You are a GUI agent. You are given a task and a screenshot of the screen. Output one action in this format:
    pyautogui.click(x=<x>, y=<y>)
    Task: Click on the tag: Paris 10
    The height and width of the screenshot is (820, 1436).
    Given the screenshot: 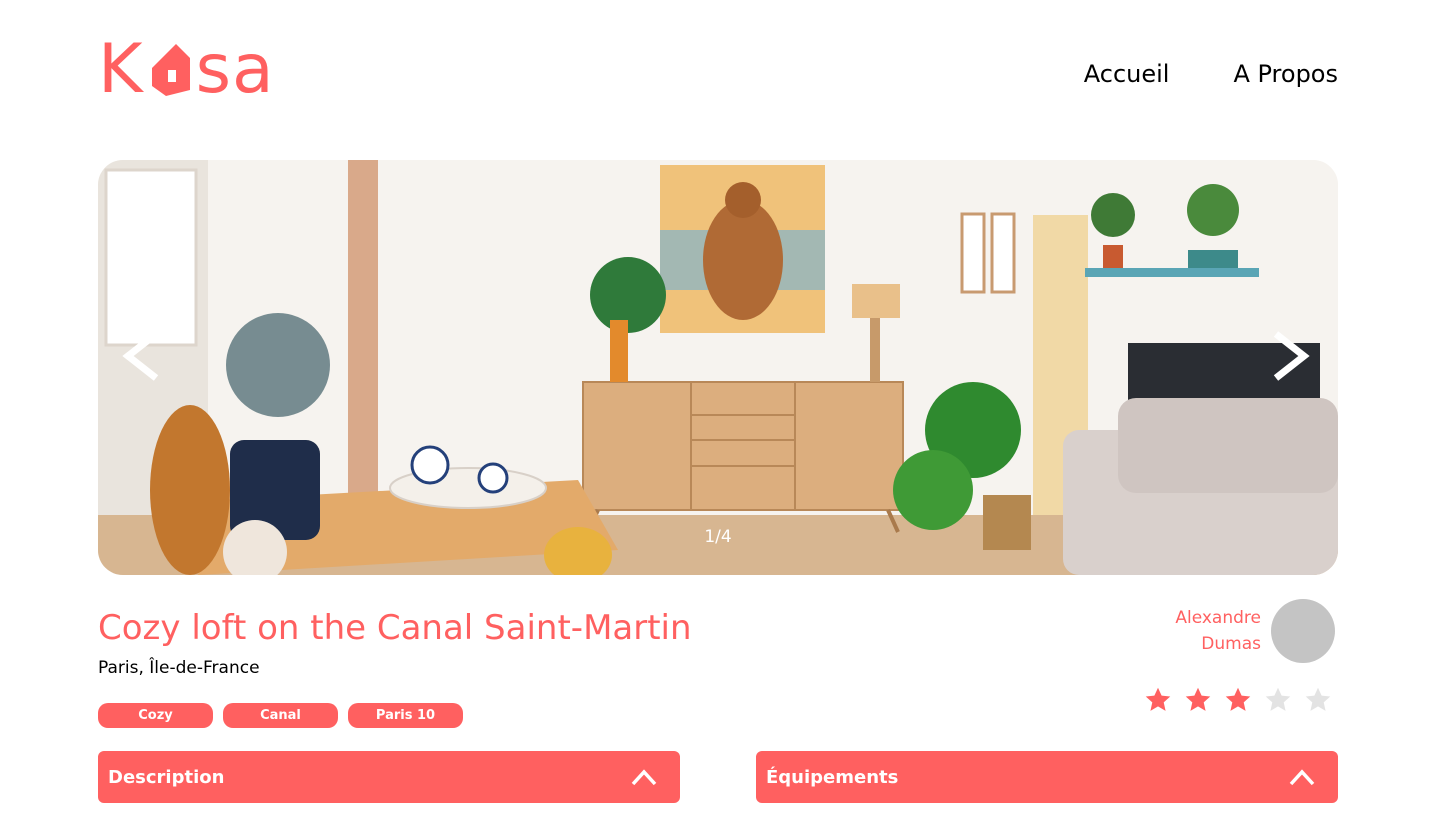 What is the action you would take?
    pyautogui.click(x=405, y=715)
    